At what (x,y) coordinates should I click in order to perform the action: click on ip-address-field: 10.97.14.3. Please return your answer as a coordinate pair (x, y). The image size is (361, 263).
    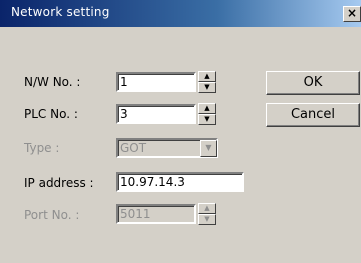
    Looking at the image, I should click on (180, 182).